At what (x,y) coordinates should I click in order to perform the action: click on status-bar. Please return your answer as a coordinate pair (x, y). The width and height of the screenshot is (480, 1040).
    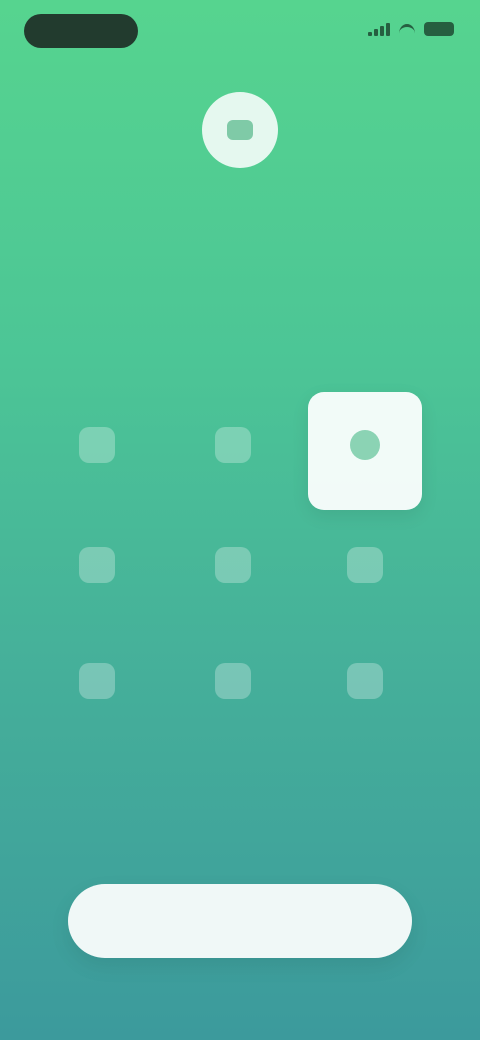
    Looking at the image, I should click on (240, 32).